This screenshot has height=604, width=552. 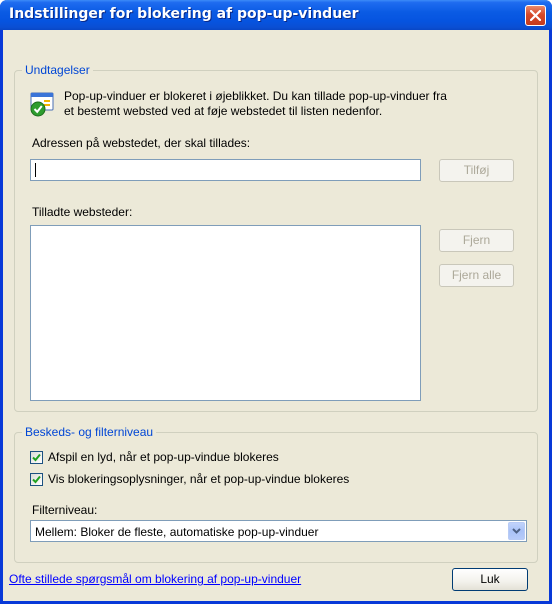 I want to click on close-button: Luk, so click(x=490, y=579).